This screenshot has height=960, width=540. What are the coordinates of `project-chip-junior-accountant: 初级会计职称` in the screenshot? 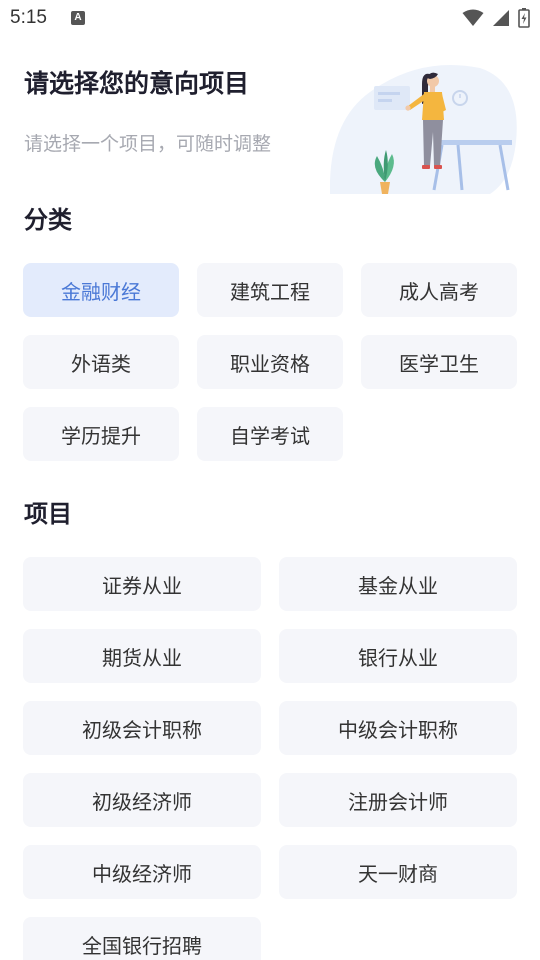 It's located at (142, 728).